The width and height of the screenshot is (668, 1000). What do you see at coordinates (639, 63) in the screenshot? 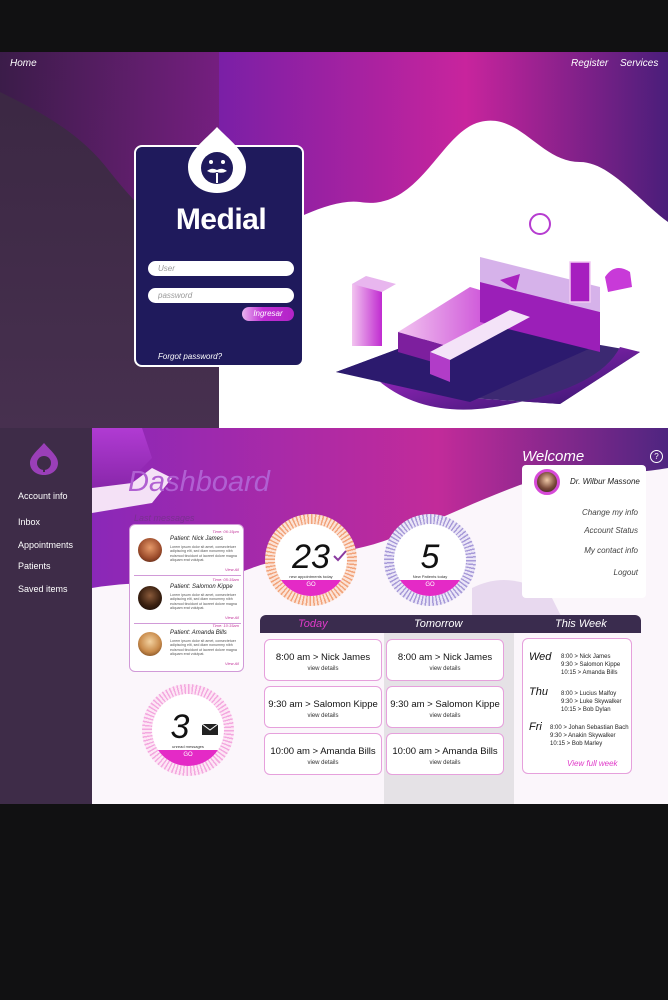
I see `nav-services-link: Services` at bounding box center [639, 63].